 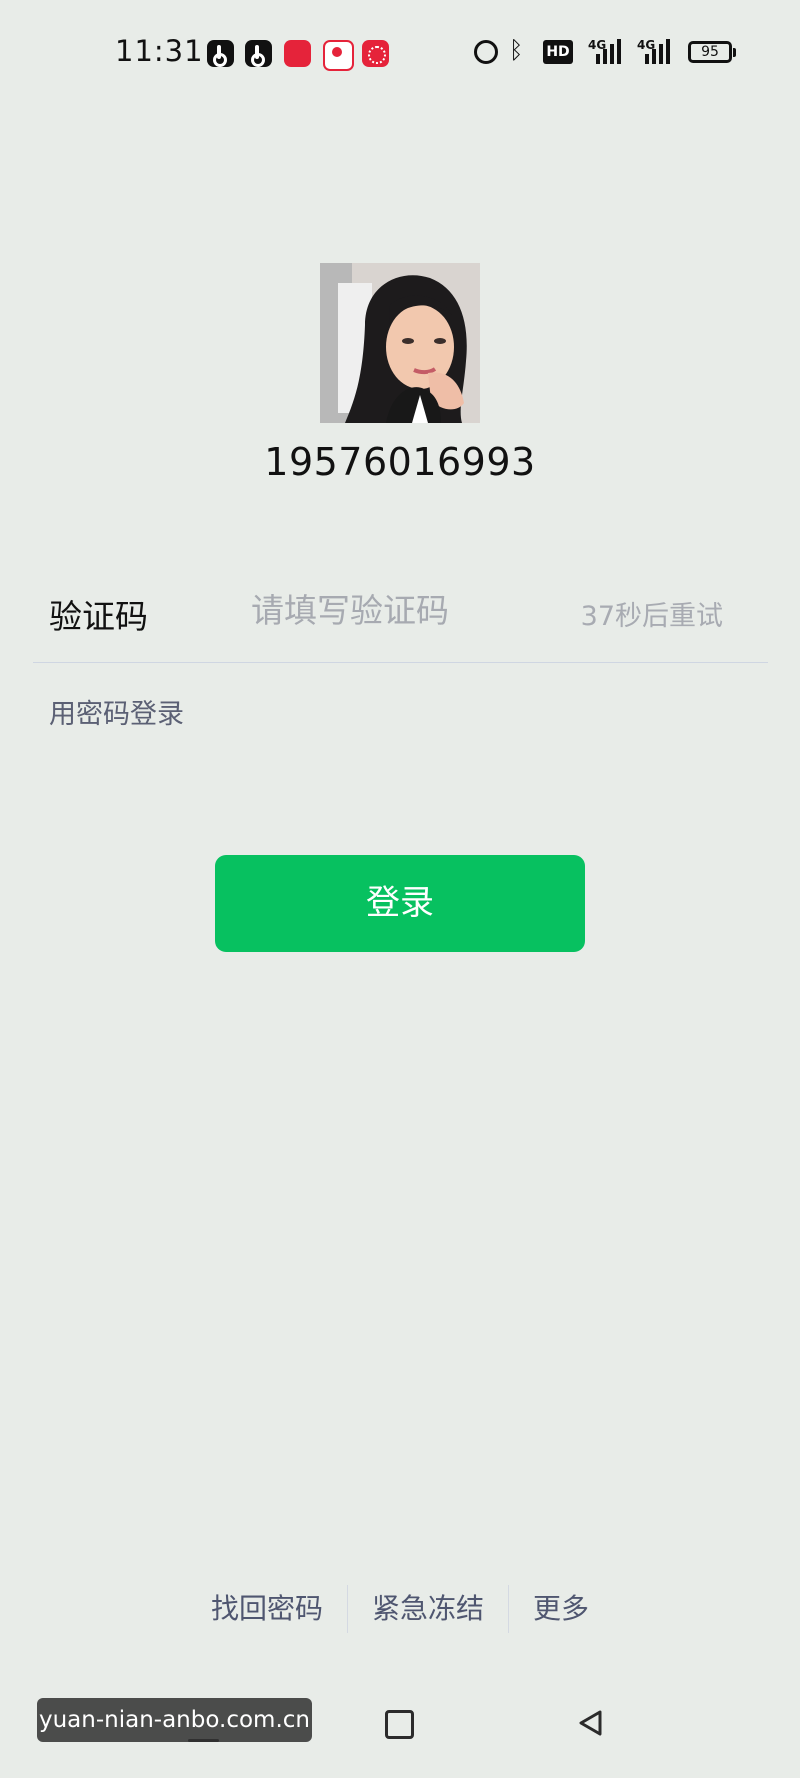 What do you see at coordinates (651, 616) in the screenshot?
I see `resend-timer: 37秒后重试` at bounding box center [651, 616].